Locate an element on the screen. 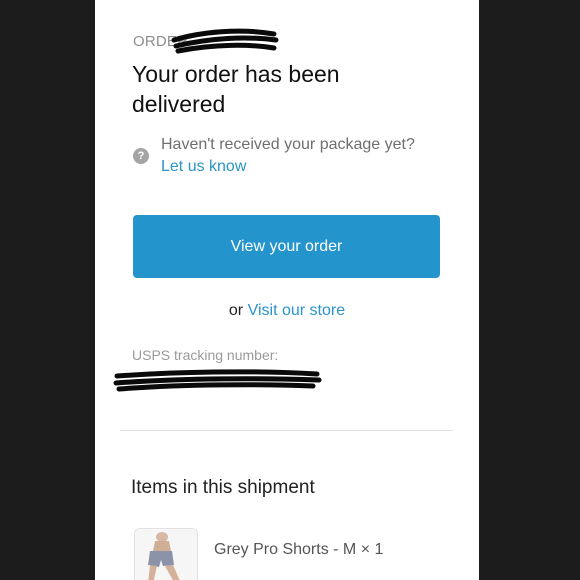 The height and width of the screenshot is (580, 580). view-order-button: View your order is located at coordinates (286, 246).